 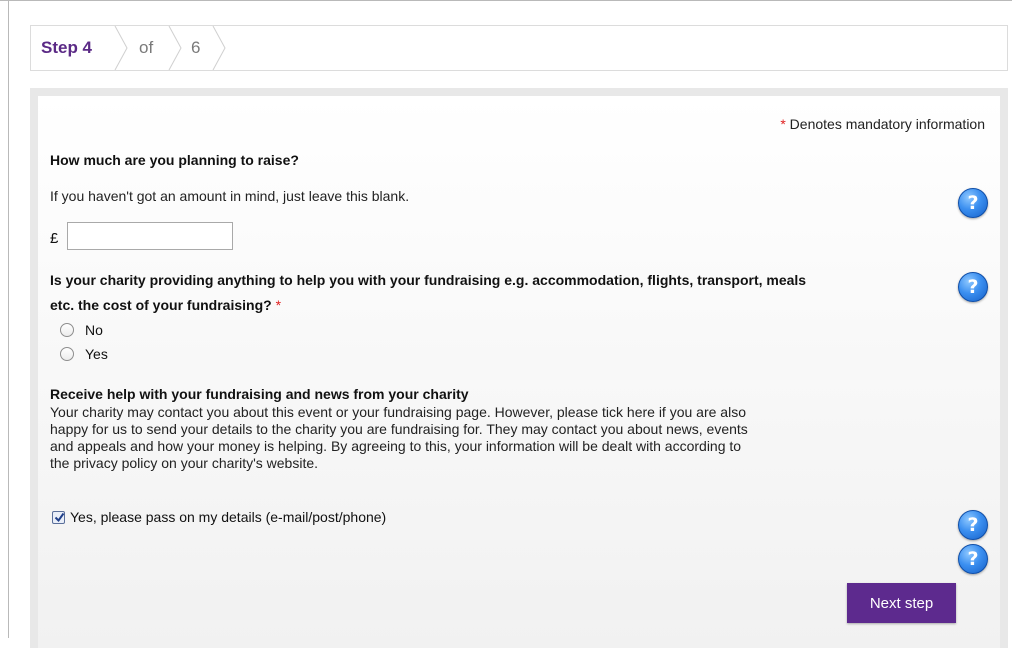 What do you see at coordinates (887, 124) in the screenshot?
I see `mandatory-note-text: Denotes mandatory information` at bounding box center [887, 124].